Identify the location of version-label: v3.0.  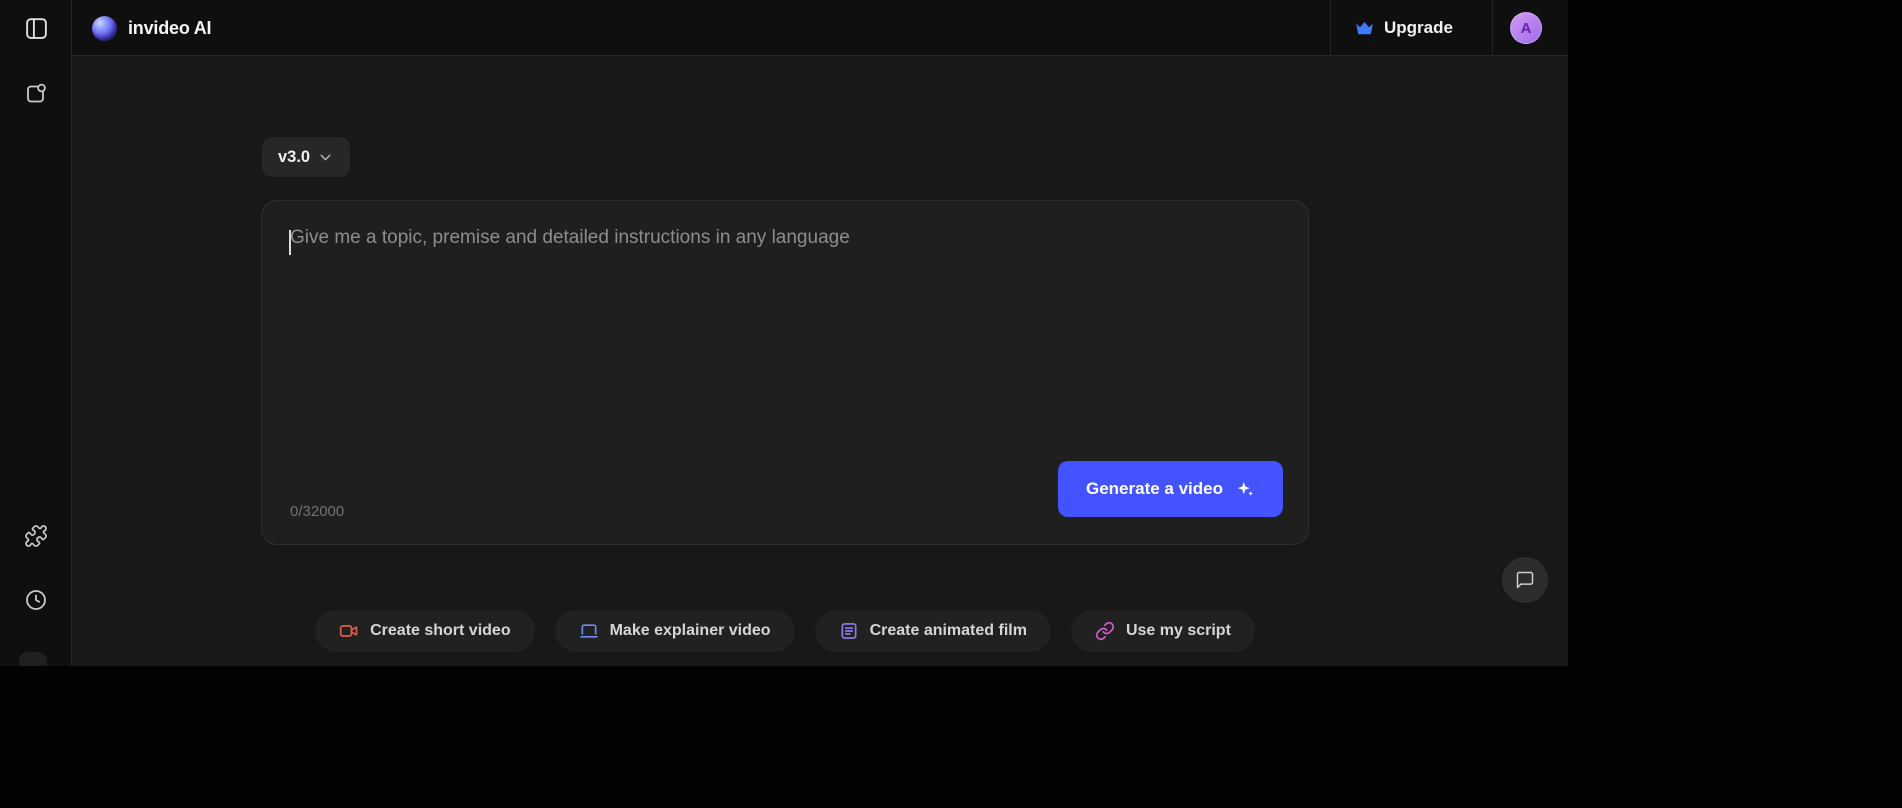
(294, 156).